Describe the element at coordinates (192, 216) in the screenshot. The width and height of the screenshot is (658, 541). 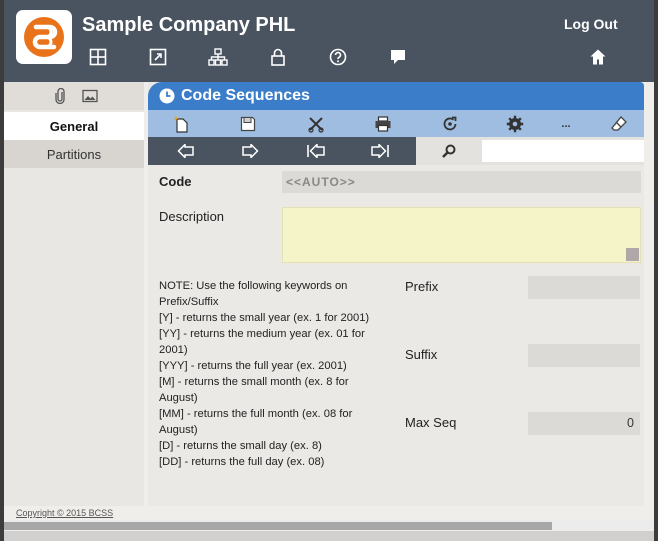
I see `description-label: Description` at that location.